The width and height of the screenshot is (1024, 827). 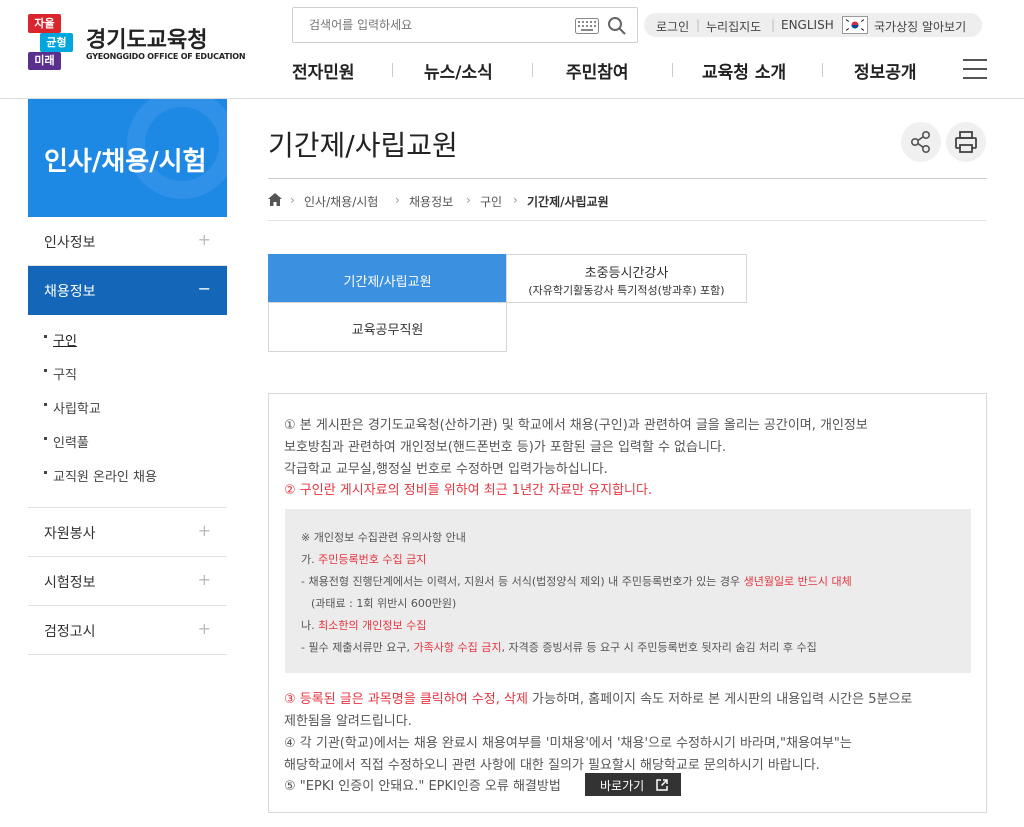 I want to click on tab-part-time-lecturer: 초중등시간강사 (자유학기활동강사 특기적성(방과후) 포함), so click(x=626, y=278).